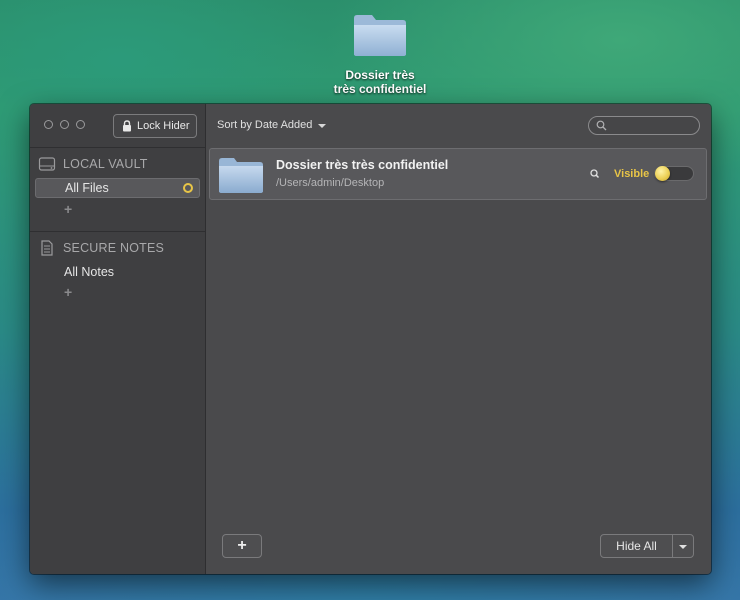 Image resolution: width=740 pixels, height=600 pixels. I want to click on visibility-status: Visible, so click(632, 174).